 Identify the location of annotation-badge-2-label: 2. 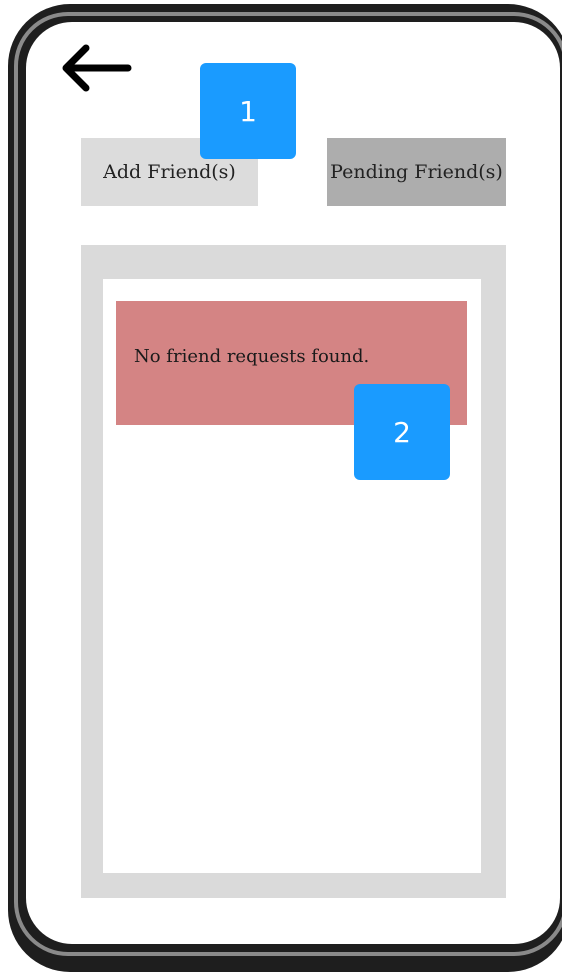
(402, 432).